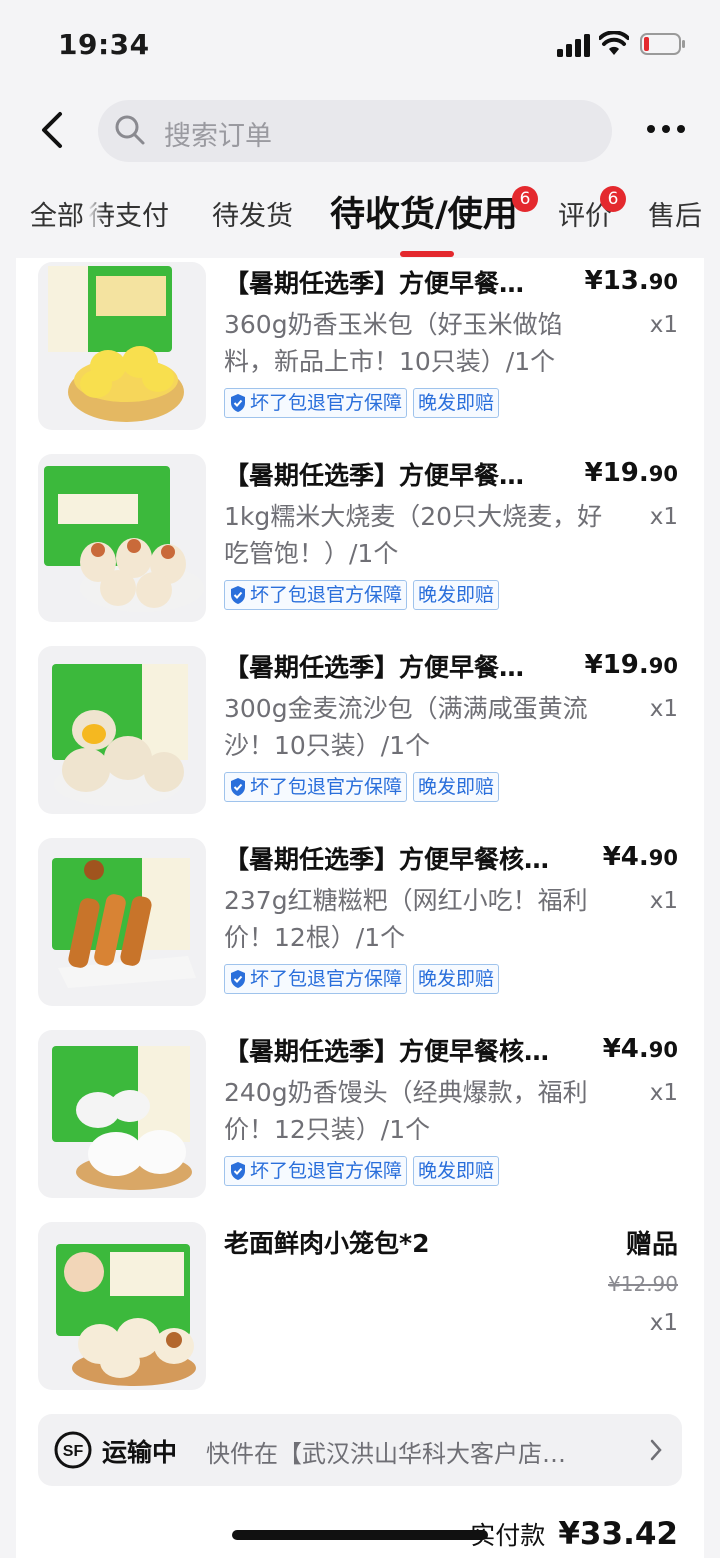 This screenshot has width=720, height=1558. I want to click on order-tabs: 全部 待支付 待发货 待收货/使用 6 评价 6 售后, so click(360, 219).